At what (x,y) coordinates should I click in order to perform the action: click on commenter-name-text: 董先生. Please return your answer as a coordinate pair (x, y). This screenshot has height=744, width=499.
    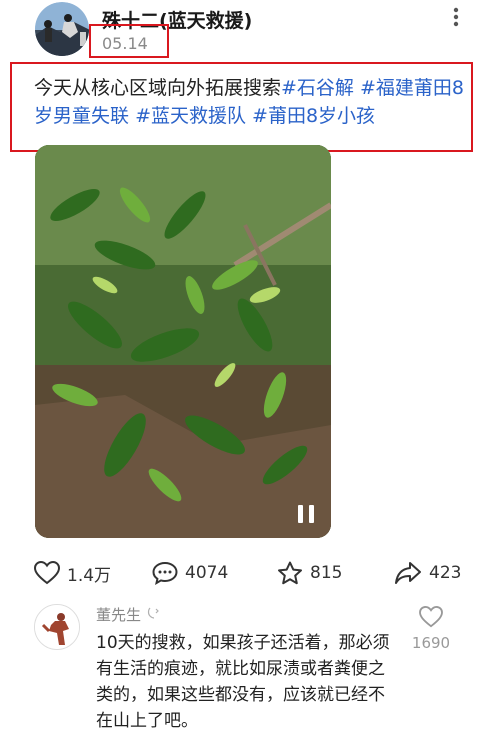
    Looking at the image, I should click on (119, 615).